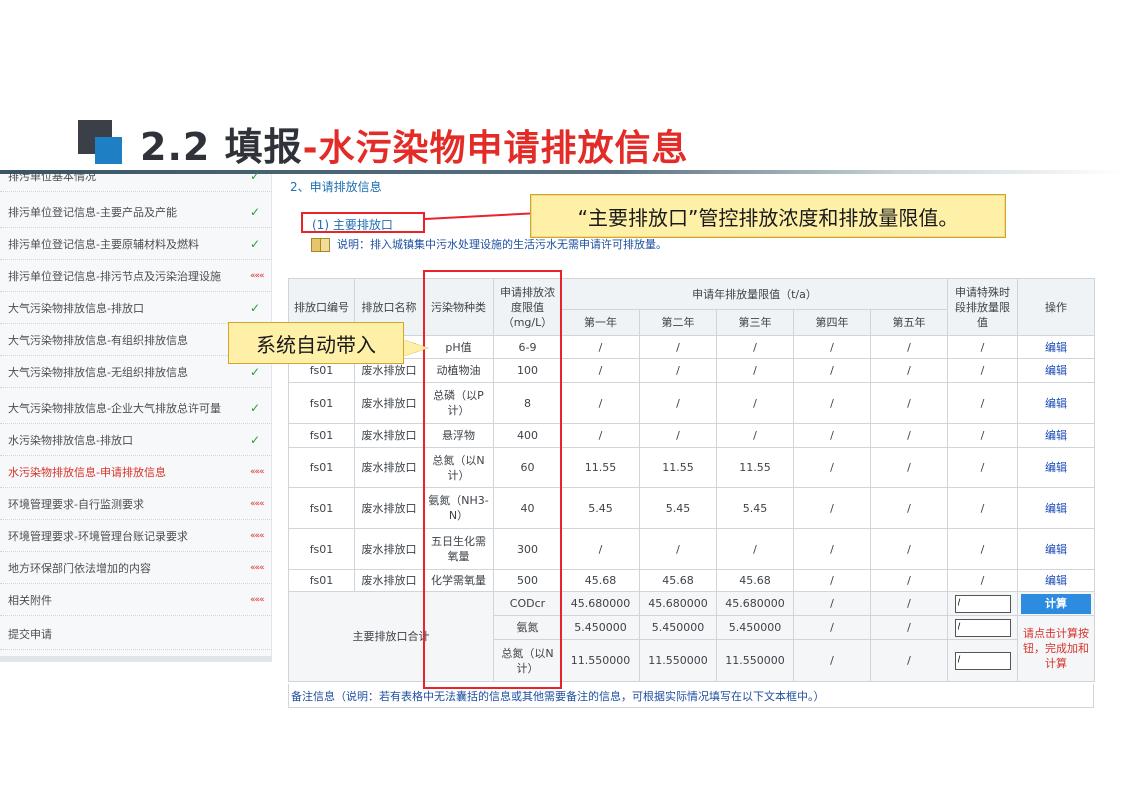 This screenshot has height=794, width=1123. What do you see at coordinates (136, 568) in the screenshot?
I see `sidebar-item: 地方环保部门依法增加的内容 «««` at bounding box center [136, 568].